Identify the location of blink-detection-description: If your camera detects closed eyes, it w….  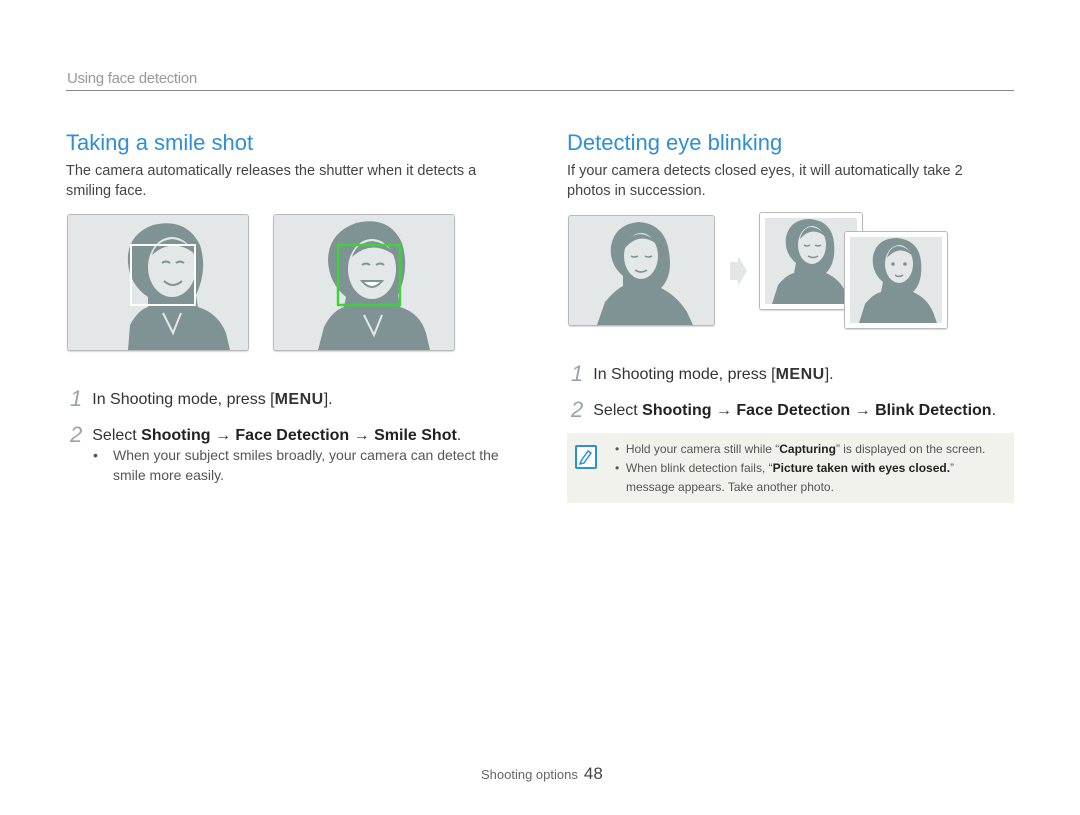
(765, 181).